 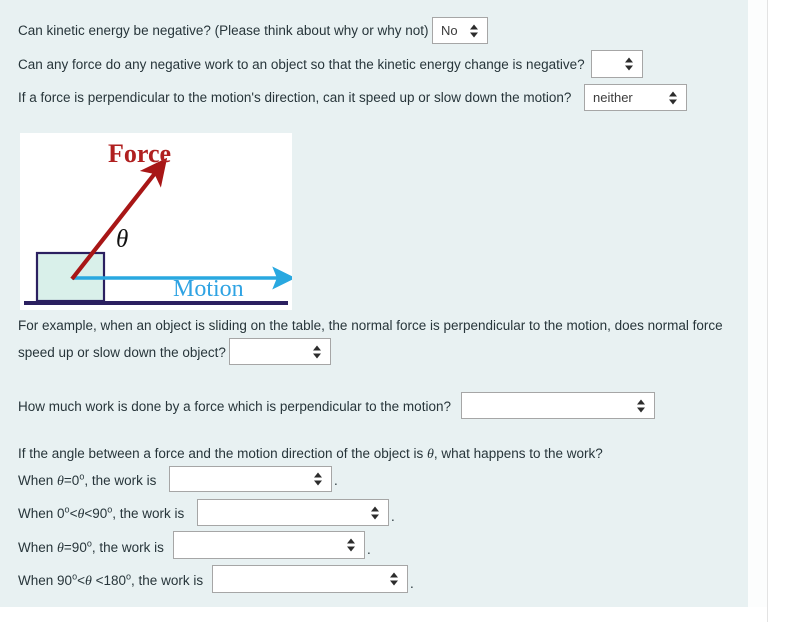 What do you see at coordinates (122, 352) in the screenshot?
I see `example-line-2: speed up or slow down the object?` at bounding box center [122, 352].